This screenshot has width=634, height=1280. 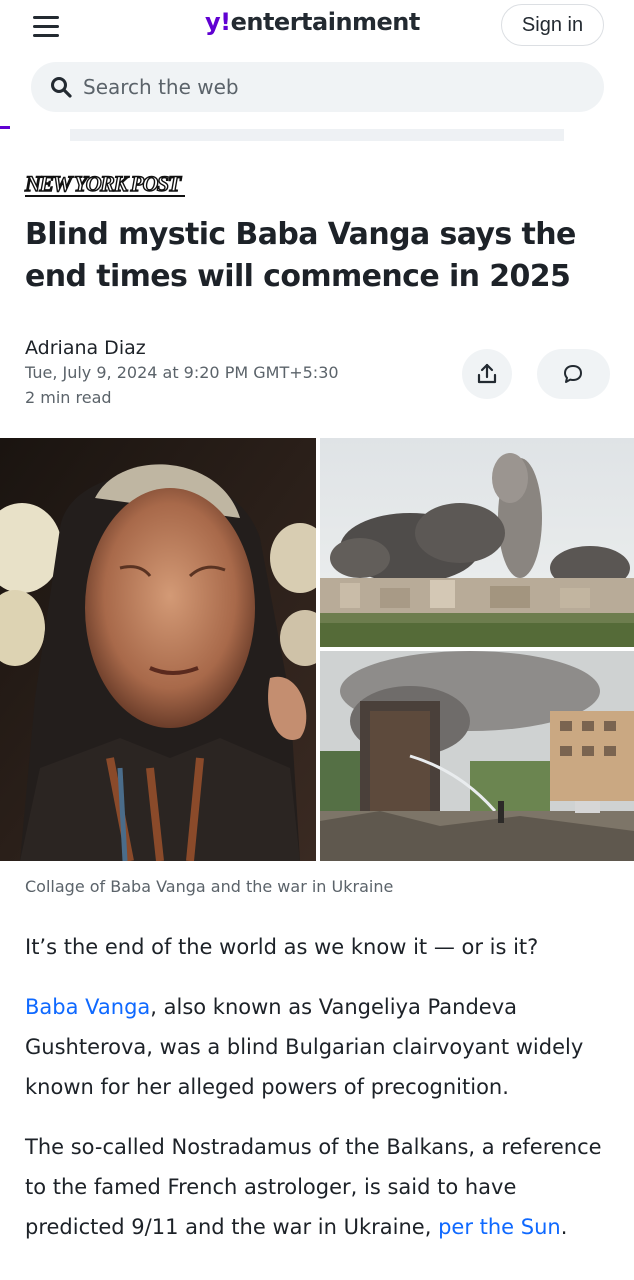 What do you see at coordinates (317, 135) in the screenshot?
I see `header-divider` at bounding box center [317, 135].